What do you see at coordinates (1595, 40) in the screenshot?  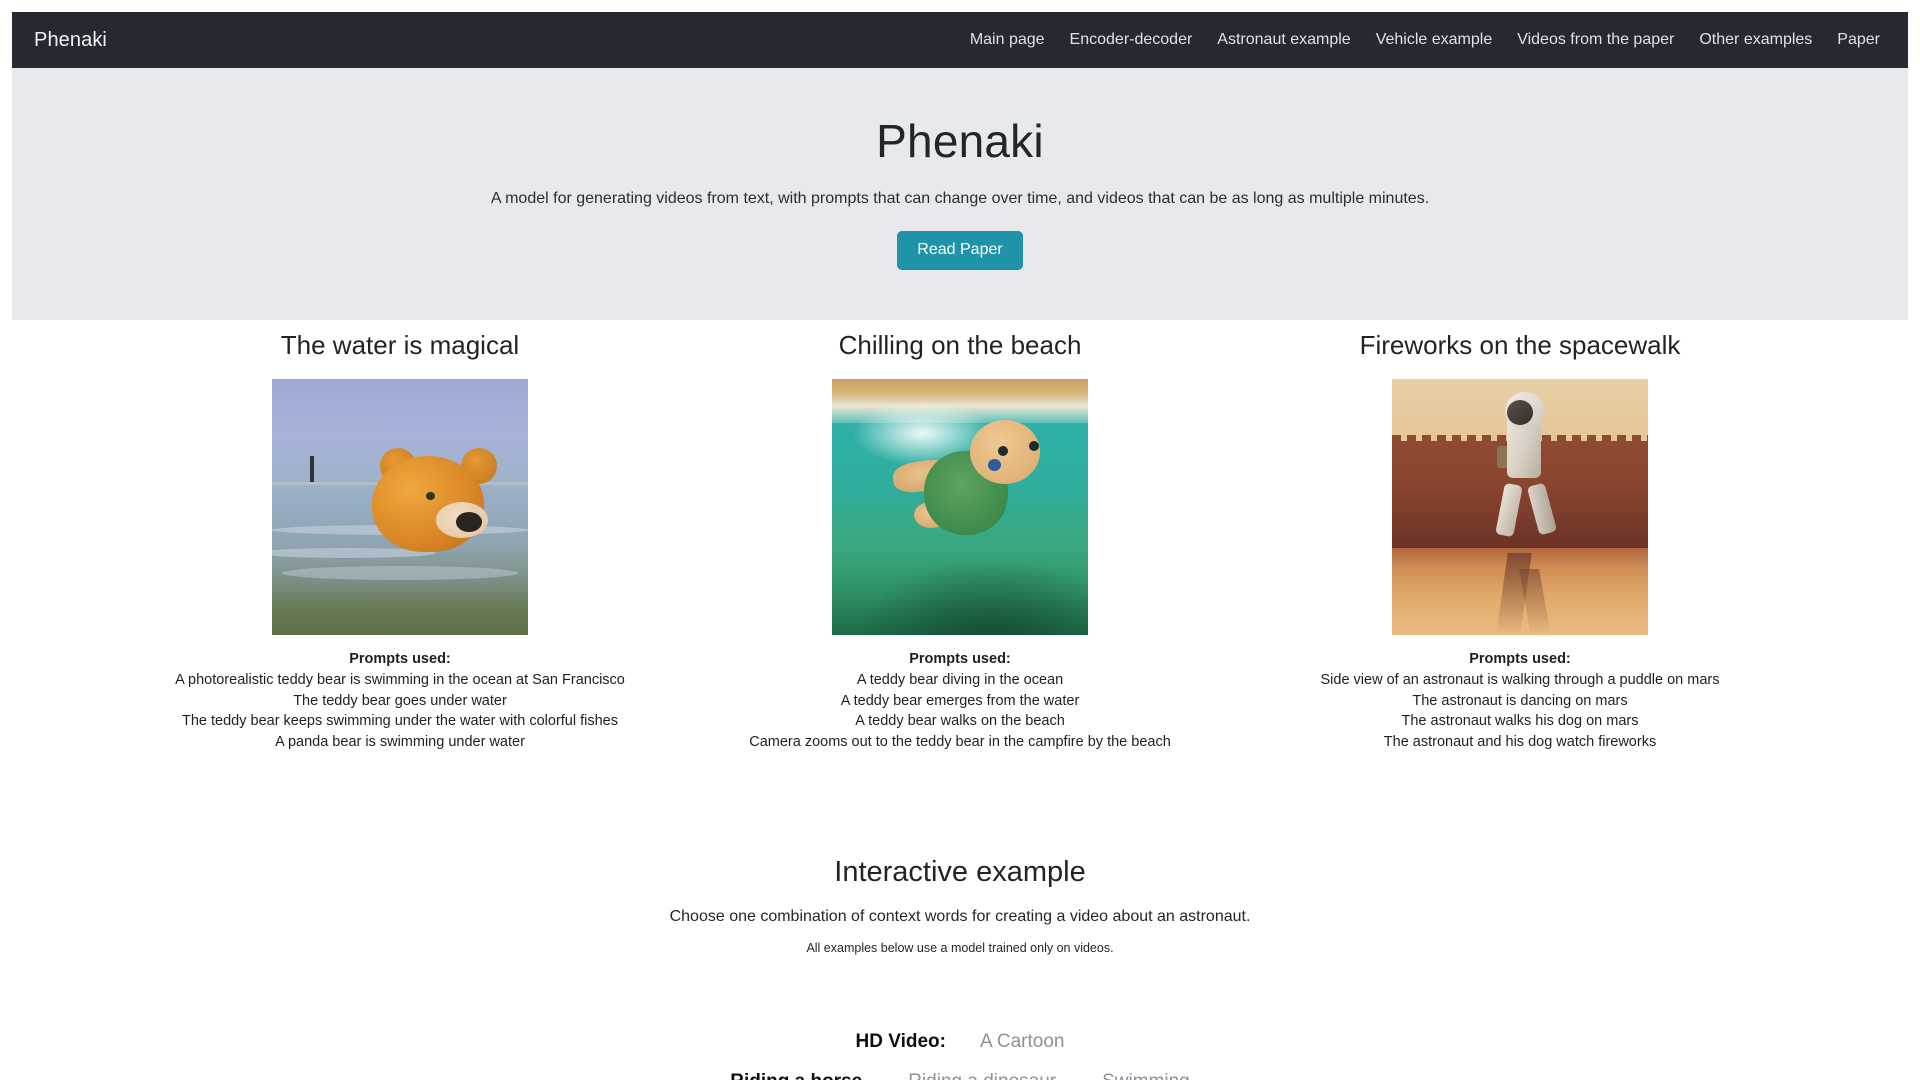 I see `nav-link-videos-from-the-paper: Videos from the paper` at bounding box center [1595, 40].